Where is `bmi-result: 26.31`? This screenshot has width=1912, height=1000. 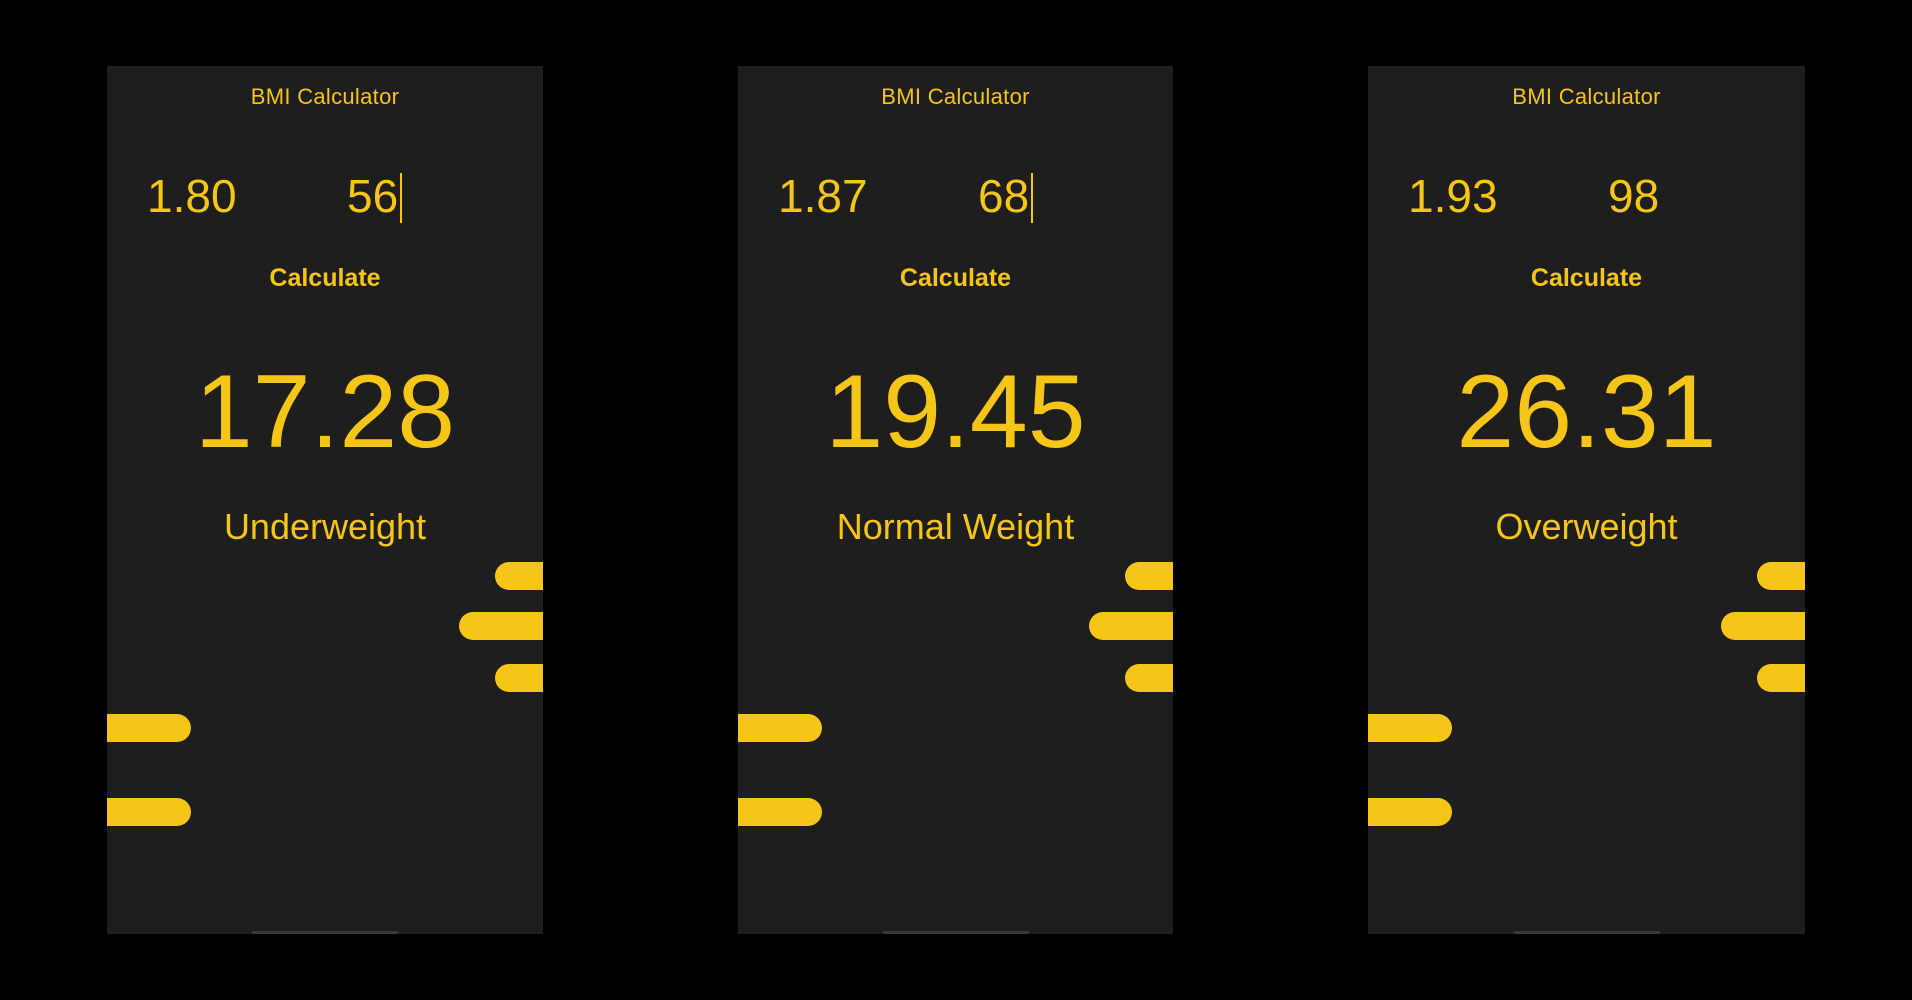
bmi-result: 26.31 is located at coordinates (1586, 412).